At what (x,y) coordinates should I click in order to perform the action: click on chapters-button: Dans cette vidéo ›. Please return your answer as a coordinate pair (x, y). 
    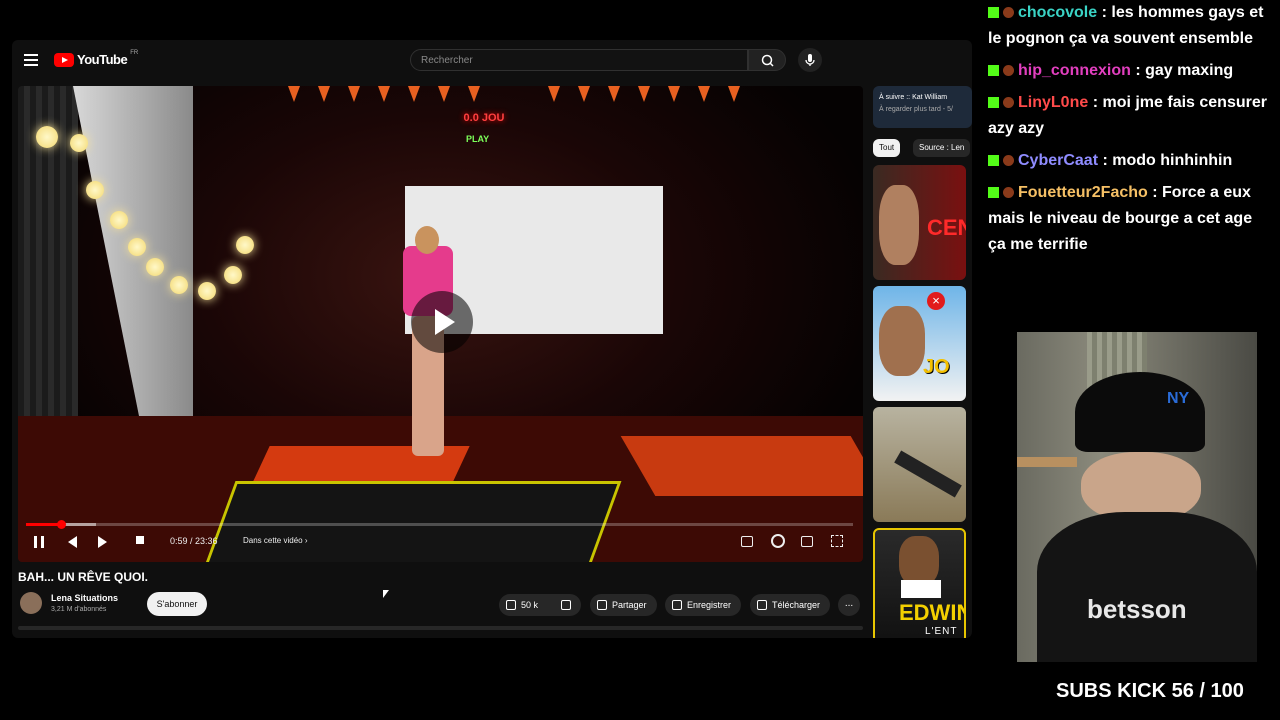
    Looking at the image, I should click on (275, 540).